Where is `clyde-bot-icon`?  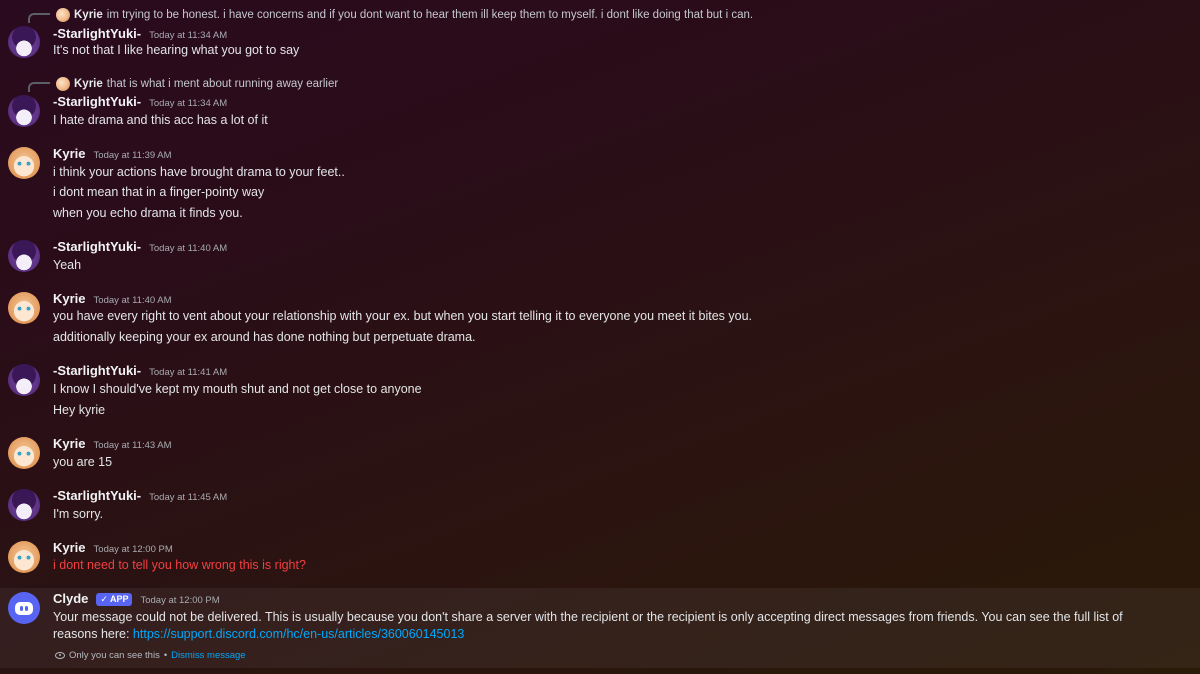
clyde-bot-icon is located at coordinates (24, 608).